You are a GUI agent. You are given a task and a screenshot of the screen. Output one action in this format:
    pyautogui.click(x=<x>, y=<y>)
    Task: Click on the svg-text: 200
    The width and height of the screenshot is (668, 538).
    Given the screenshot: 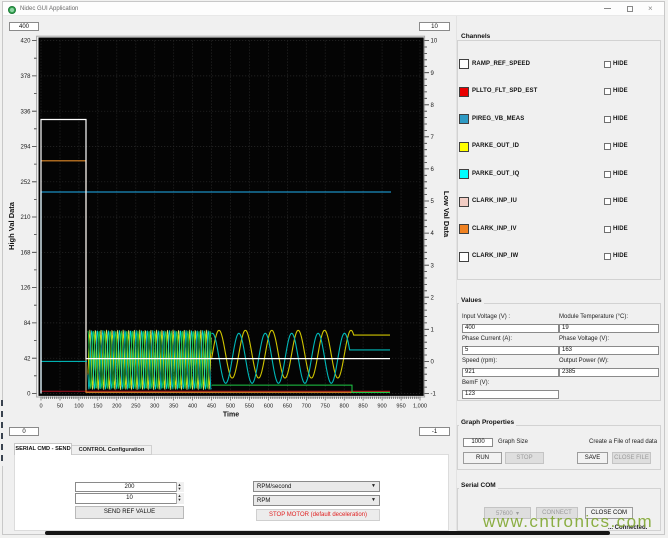 What is the action you would take?
    pyautogui.click(x=116, y=407)
    